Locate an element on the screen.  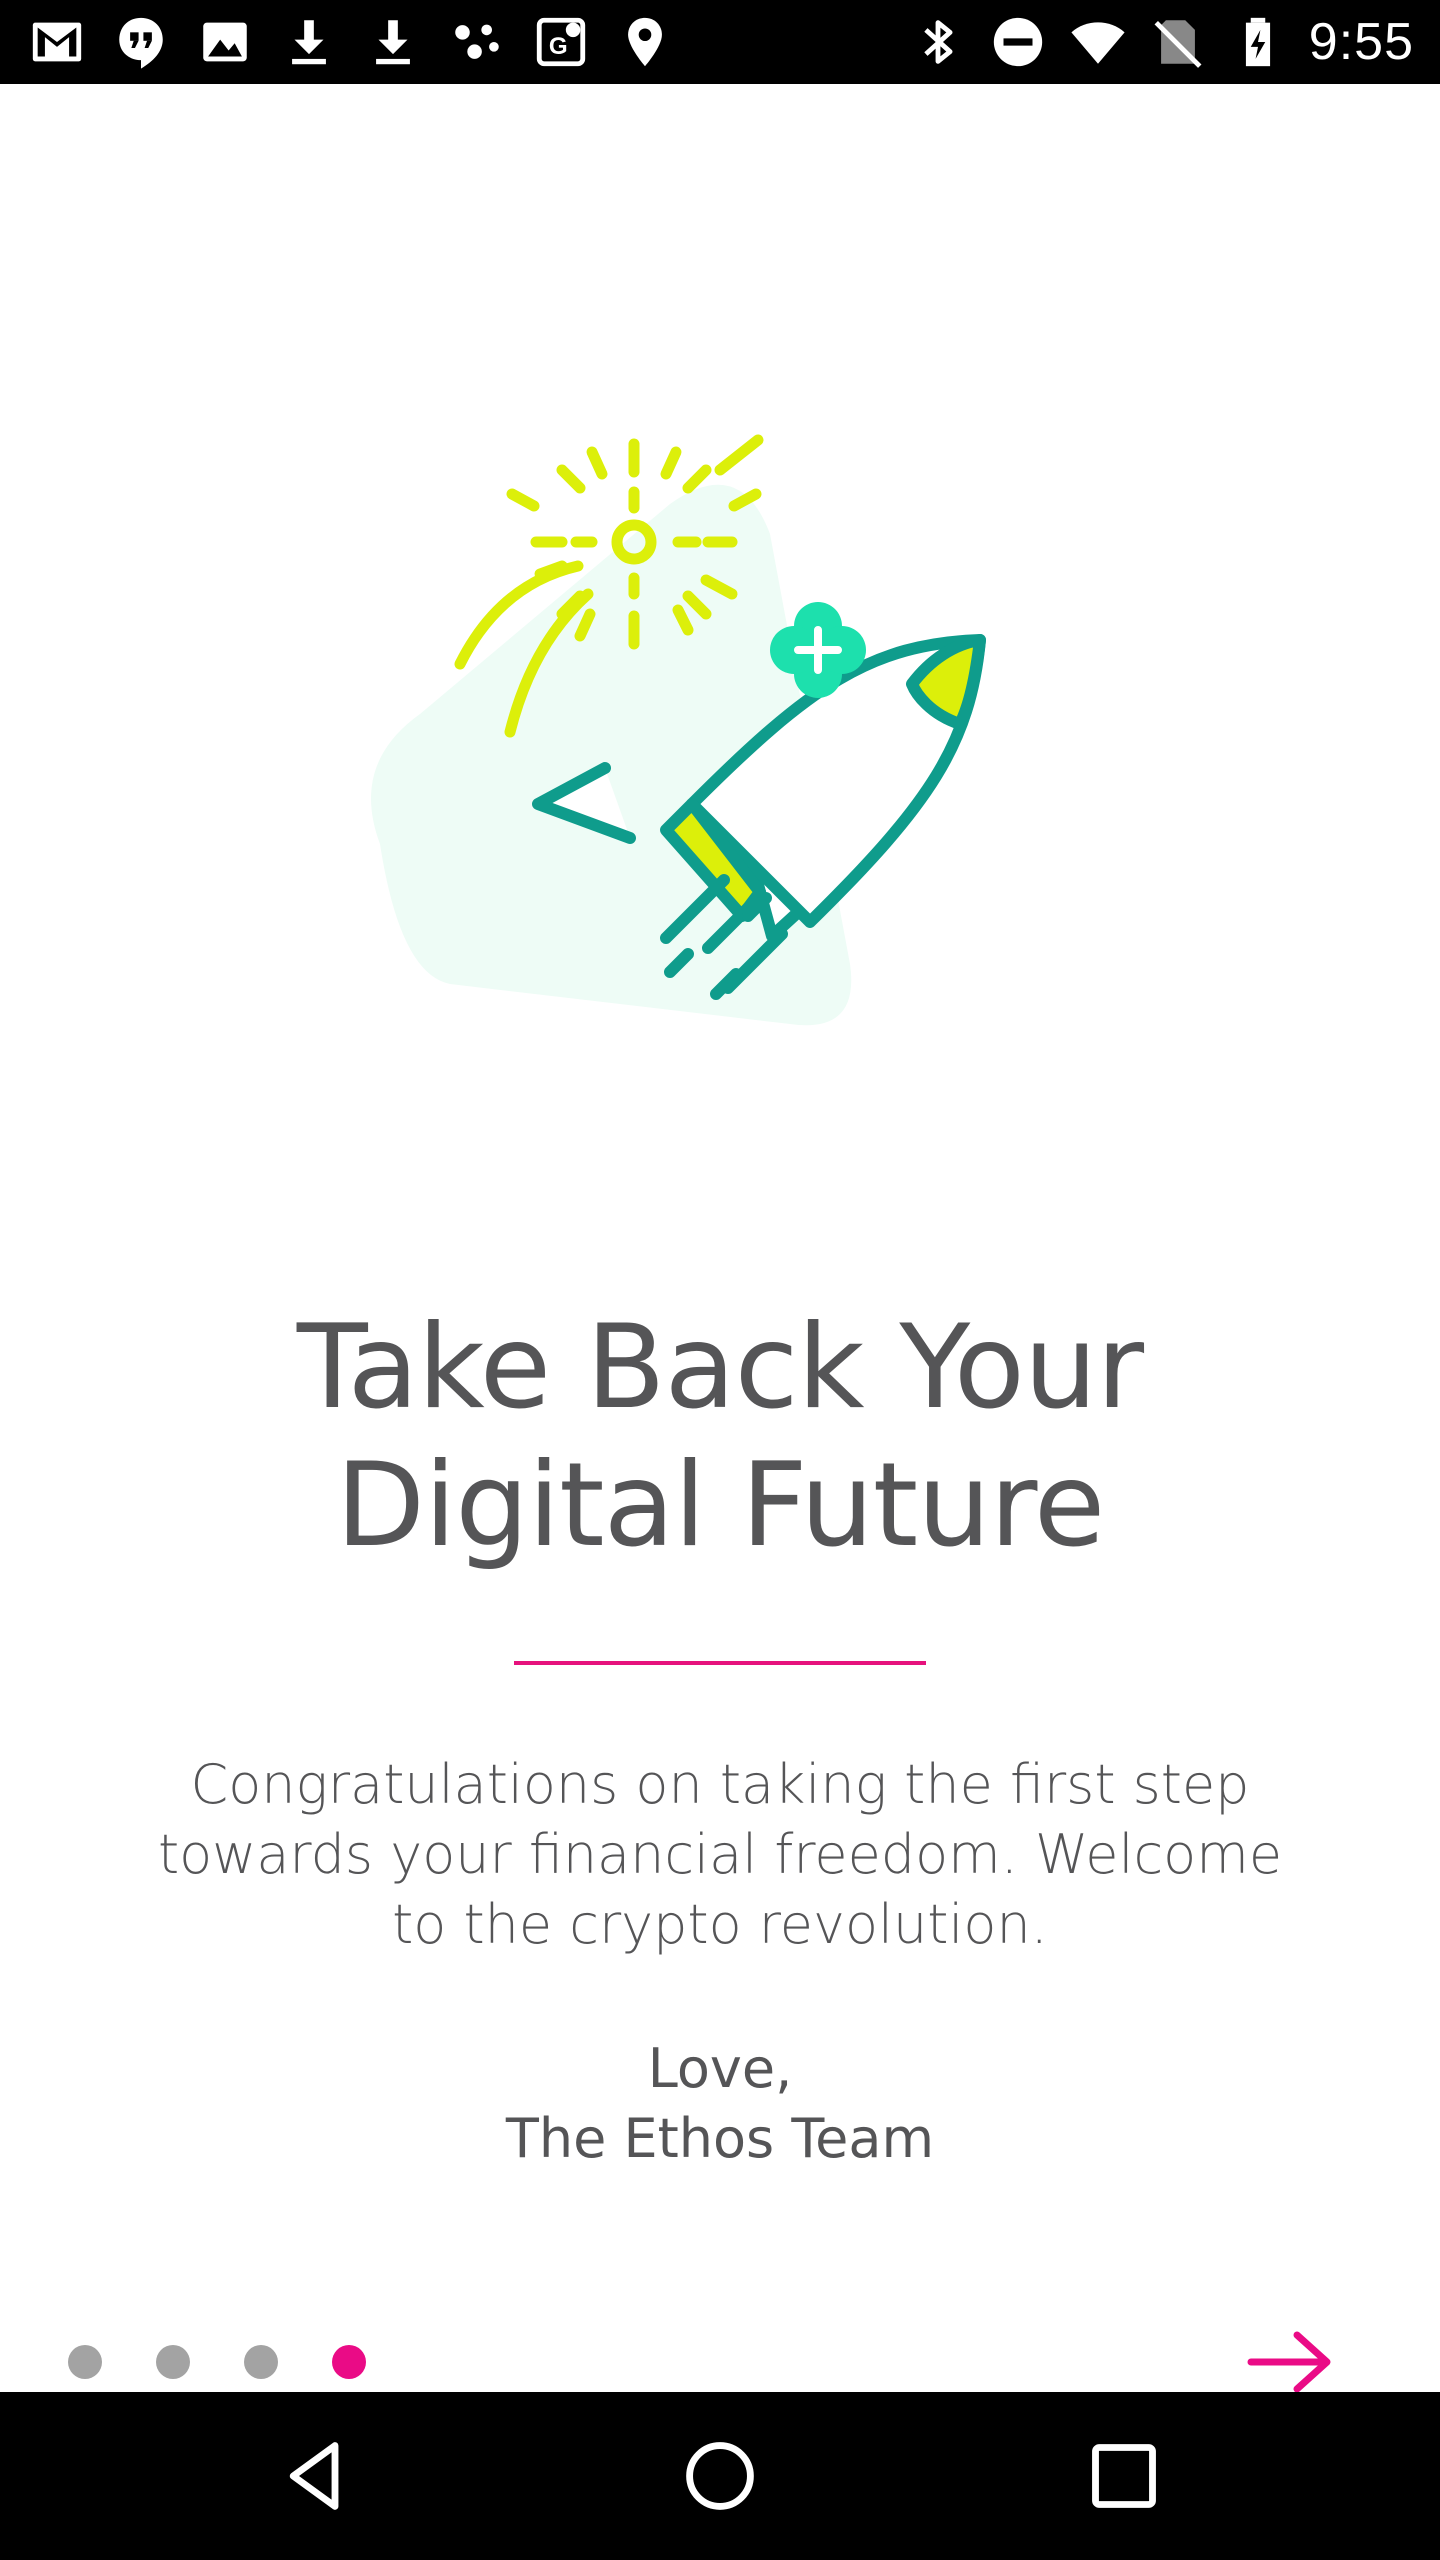
home-button is located at coordinates (720, 2476).